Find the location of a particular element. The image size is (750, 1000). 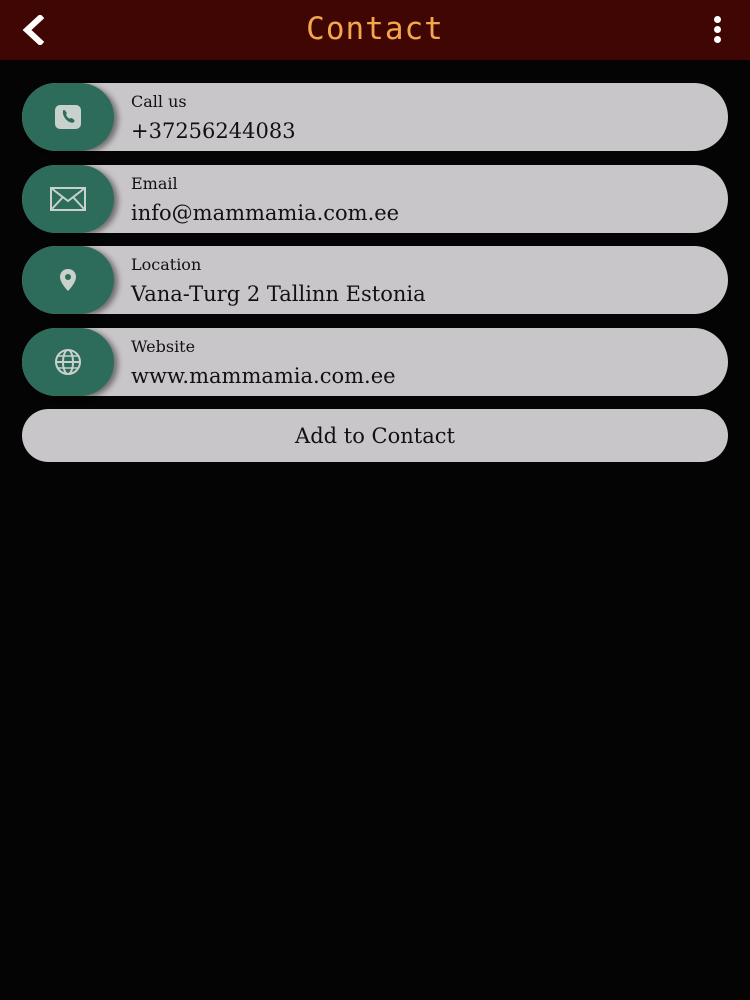

phone-icon is located at coordinates (68, 117).